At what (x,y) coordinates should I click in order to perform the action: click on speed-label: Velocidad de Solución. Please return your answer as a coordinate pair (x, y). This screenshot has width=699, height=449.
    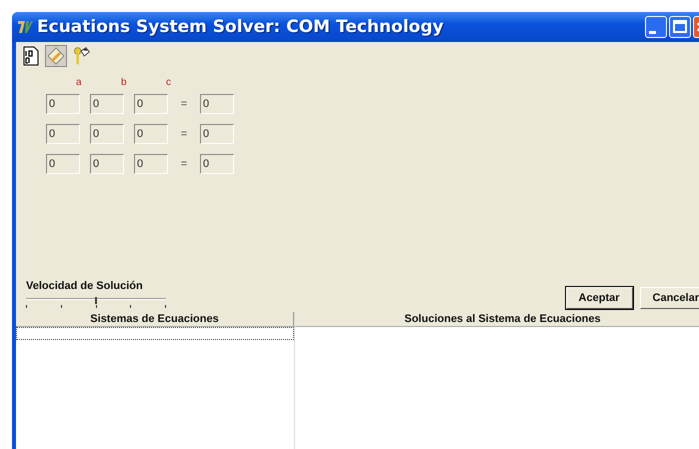
    Looking at the image, I should click on (85, 286).